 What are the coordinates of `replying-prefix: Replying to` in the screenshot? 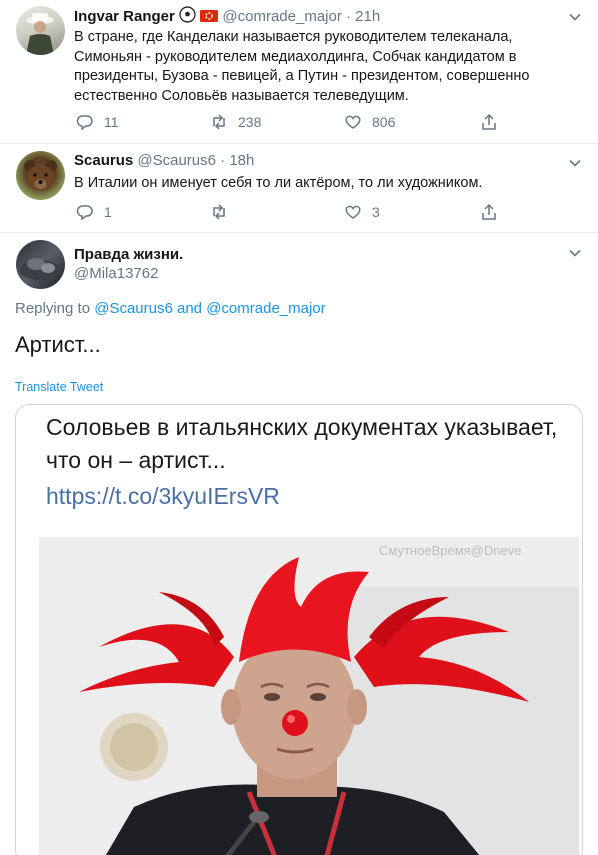 It's located at (53, 308).